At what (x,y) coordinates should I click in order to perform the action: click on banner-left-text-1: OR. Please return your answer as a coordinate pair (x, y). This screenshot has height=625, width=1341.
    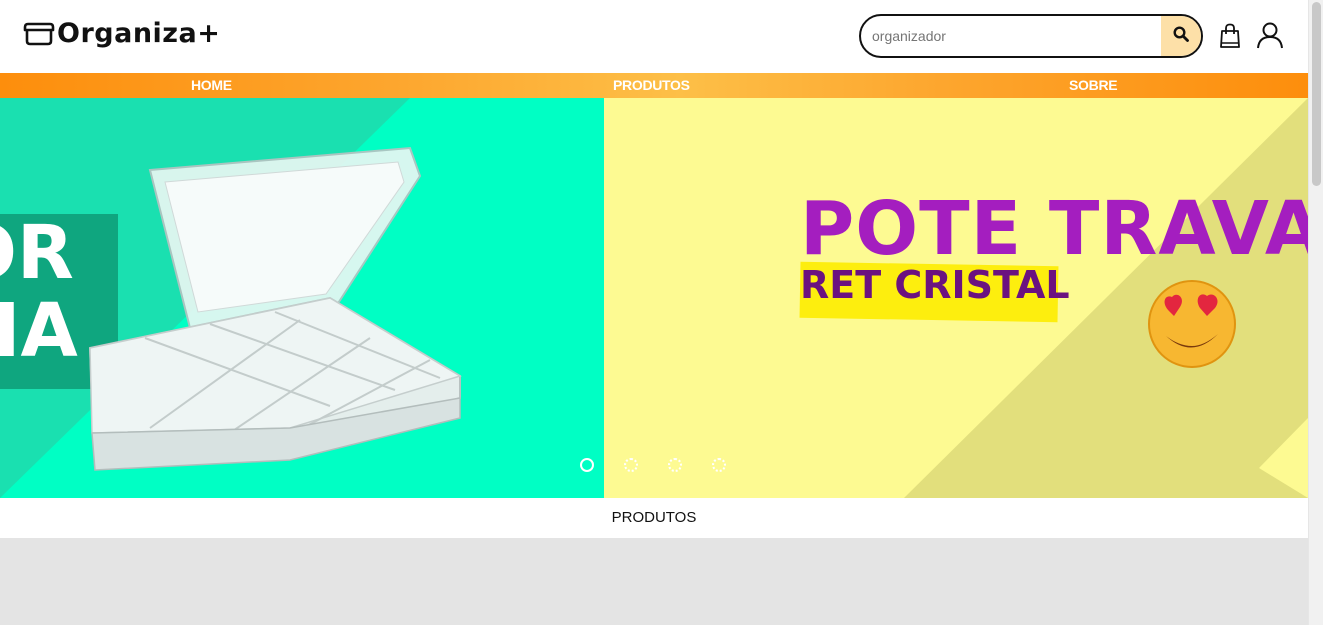
    Looking at the image, I should click on (37, 253).